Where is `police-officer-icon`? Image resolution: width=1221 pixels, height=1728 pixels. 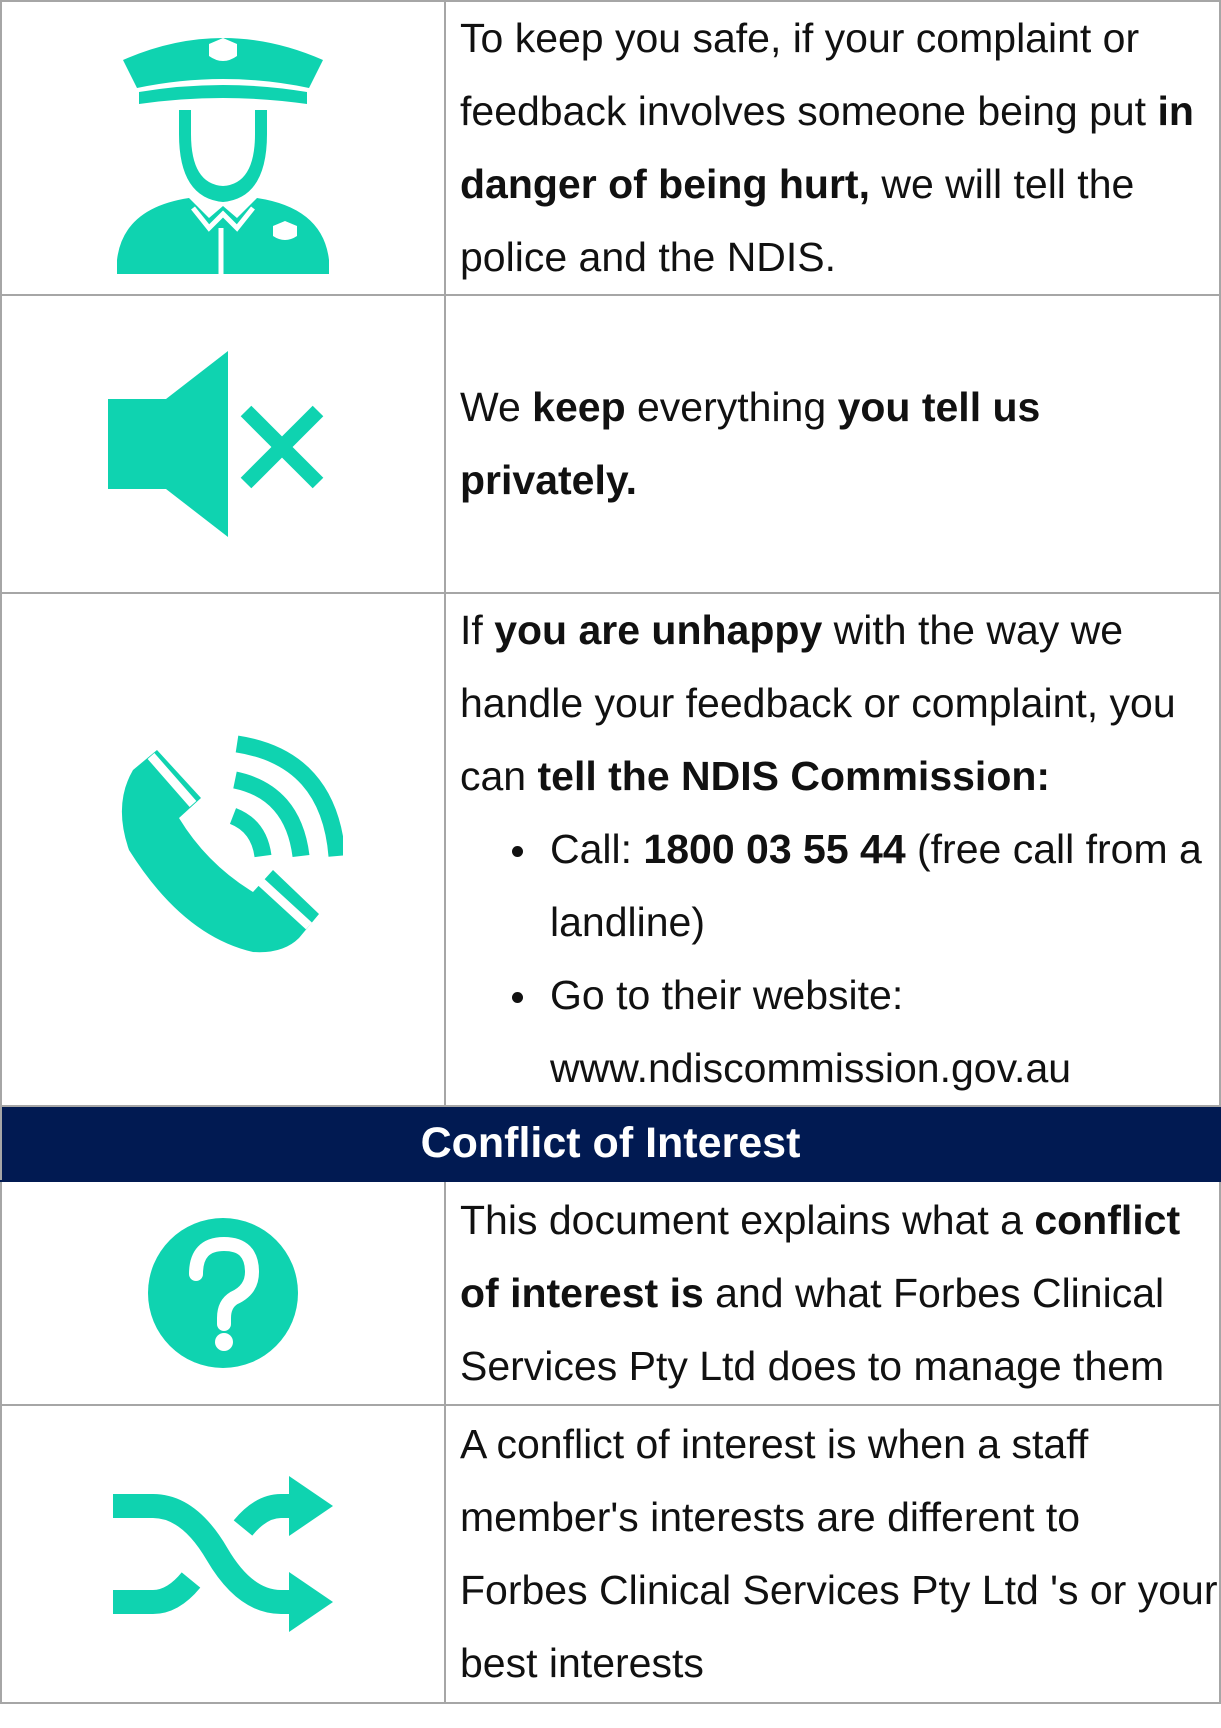
police-officer-icon is located at coordinates (223, 148).